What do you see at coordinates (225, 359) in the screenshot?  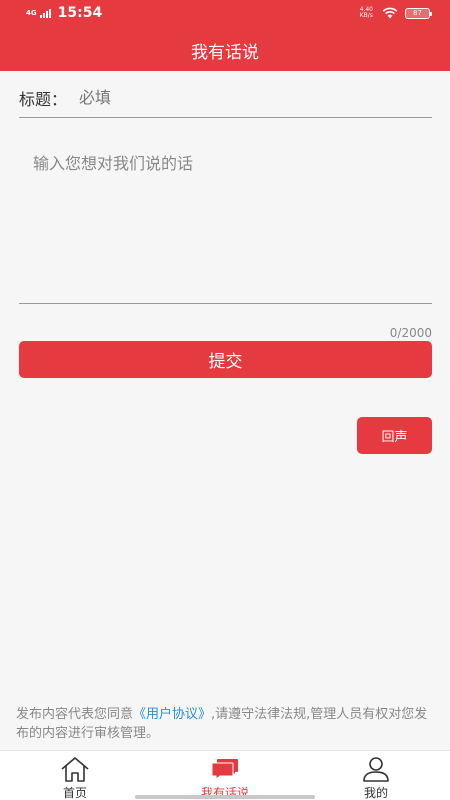 I see `submit-button: 提交` at bounding box center [225, 359].